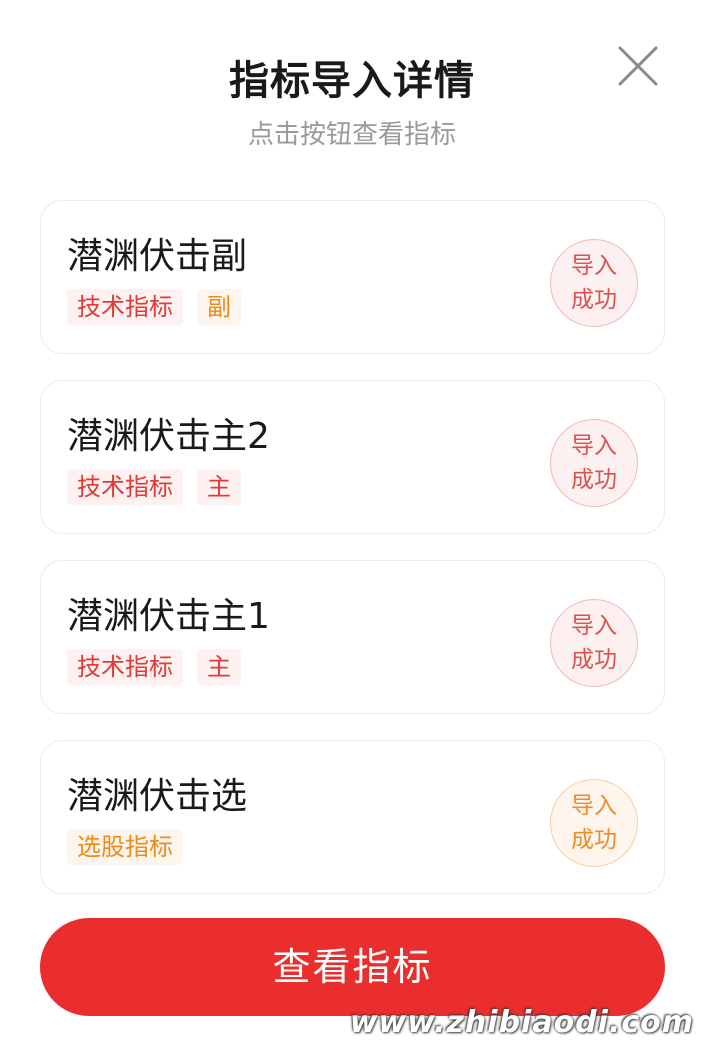  What do you see at coordinates (157, 796) in the screenshot?
I see `indicator-name: 潜渊伏击选` at bounding box center [157, 796].